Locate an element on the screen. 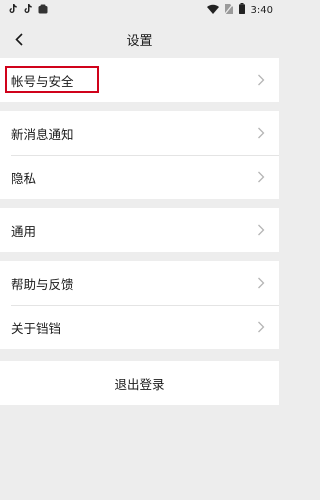 This screenshot has width=320, height=500. battery-icon is located at coordinates (241, 10).